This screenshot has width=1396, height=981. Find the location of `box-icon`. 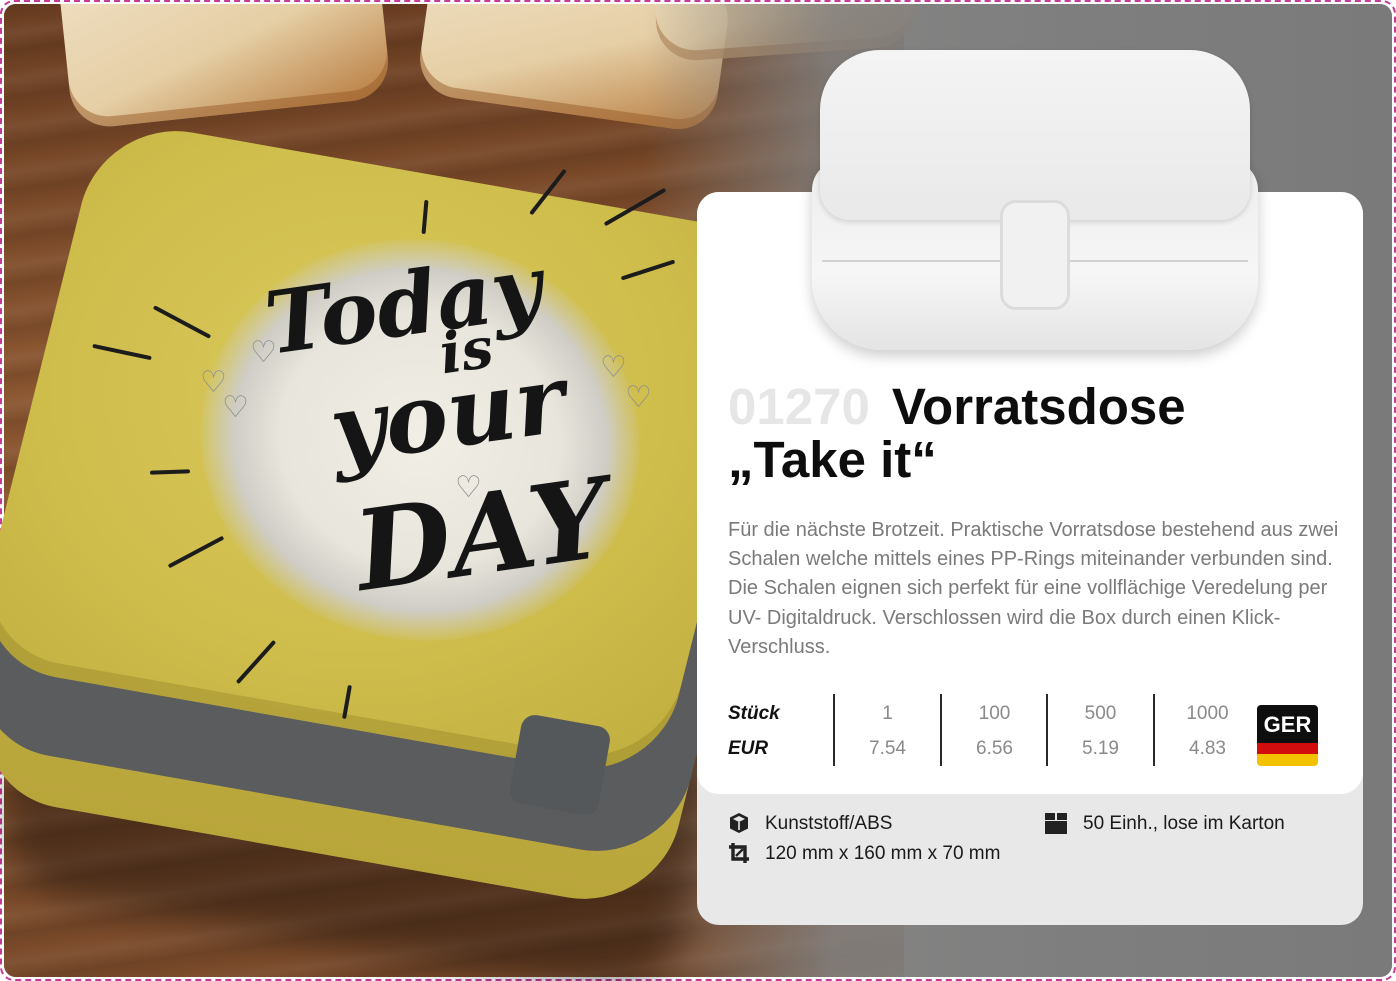

box-icon is located at coordinates (1056, 823).